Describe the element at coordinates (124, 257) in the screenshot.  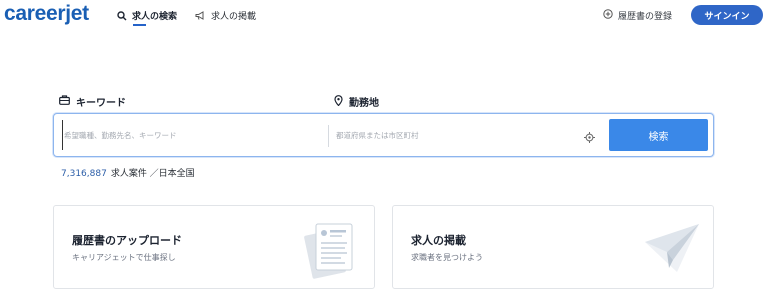
I see `upload-resume-subtitle: キャリアジェットで仕事探し` at that location.